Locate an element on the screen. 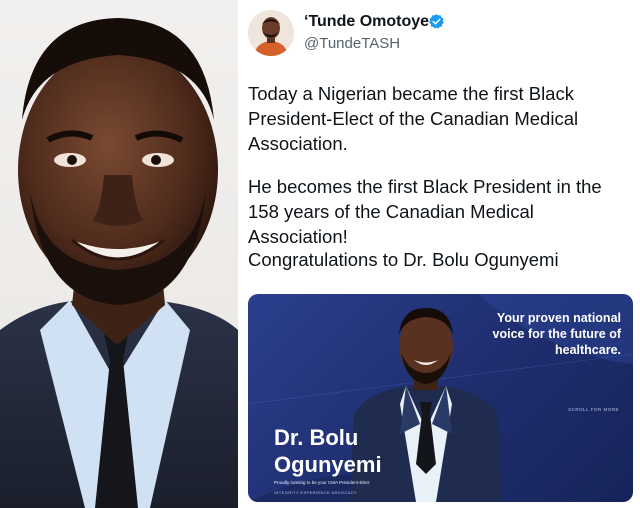 The image size is (640, 508). tweet-paragraph-3: Congratulations to Dr. Bolu Ogunyemi is located at coordinates (403, 259).